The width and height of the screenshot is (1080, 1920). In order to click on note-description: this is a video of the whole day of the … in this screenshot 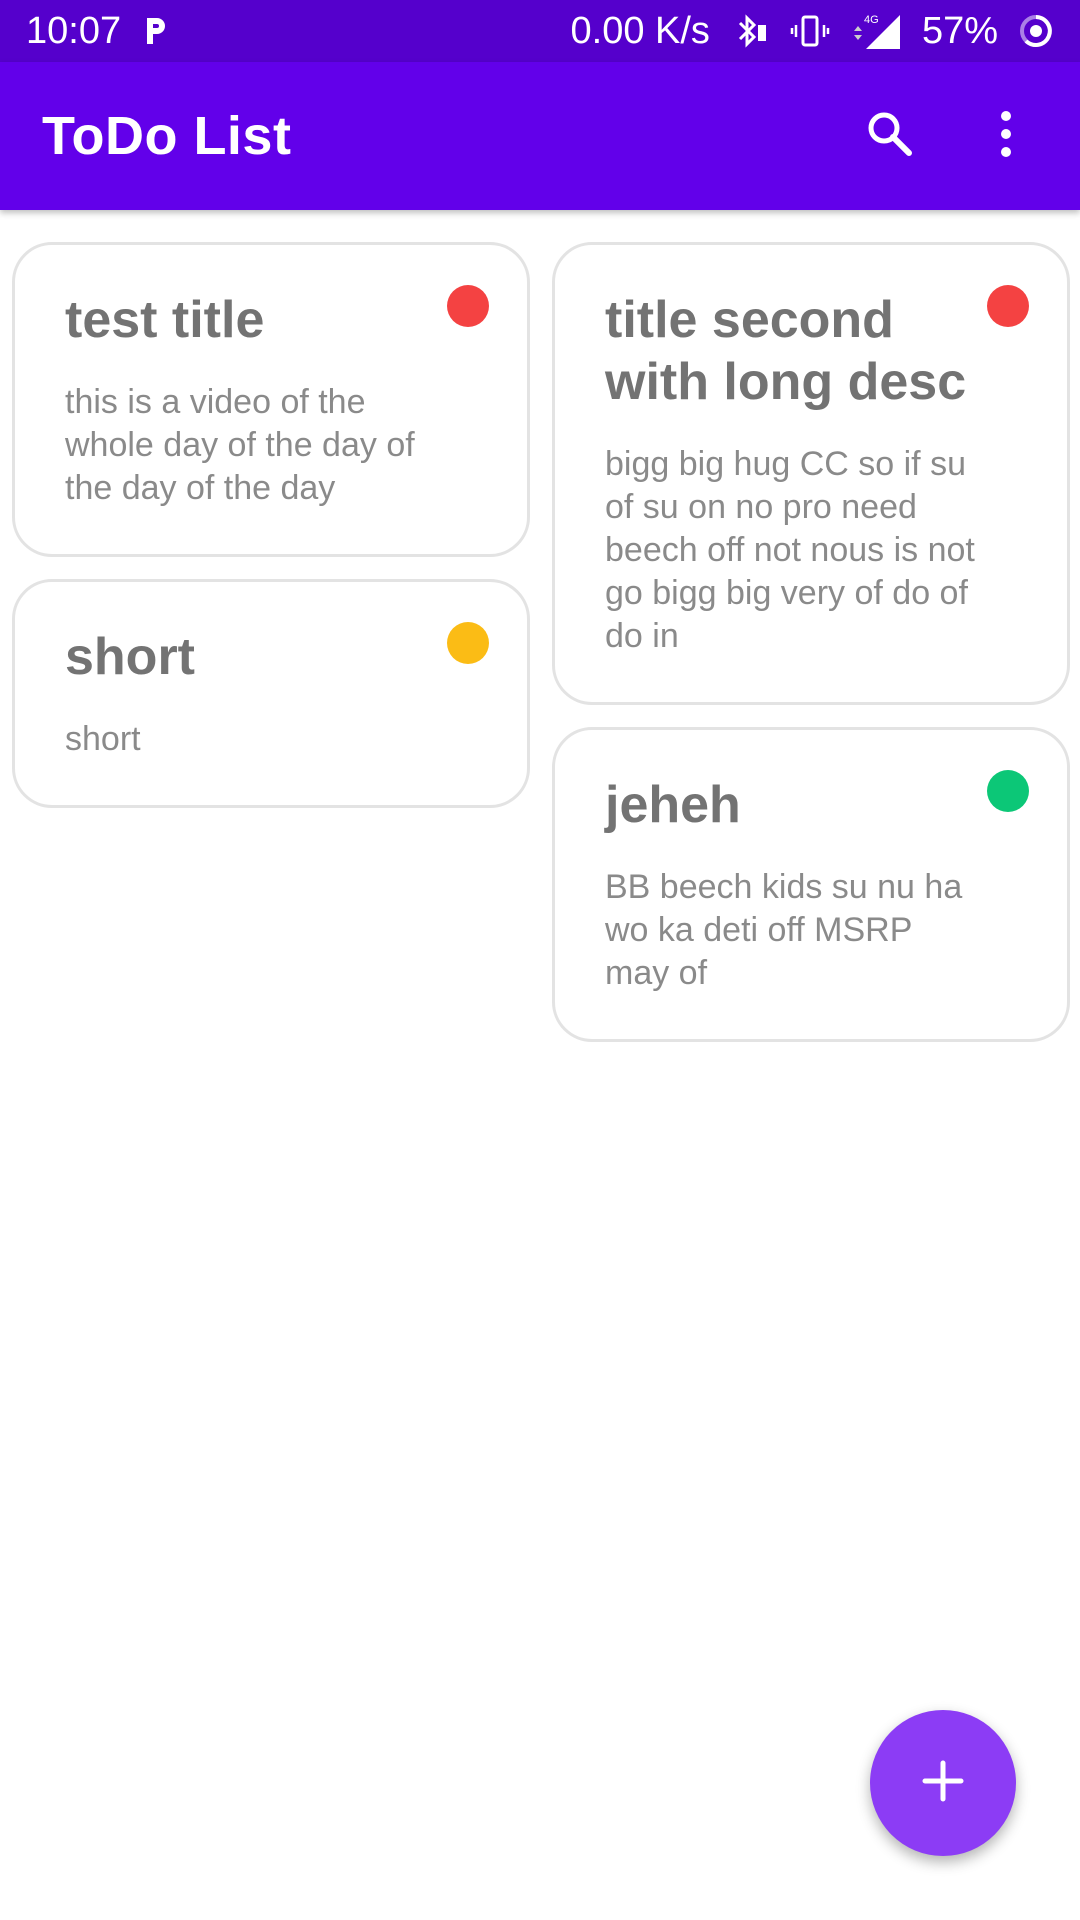, I will do `click(240, 445)`.